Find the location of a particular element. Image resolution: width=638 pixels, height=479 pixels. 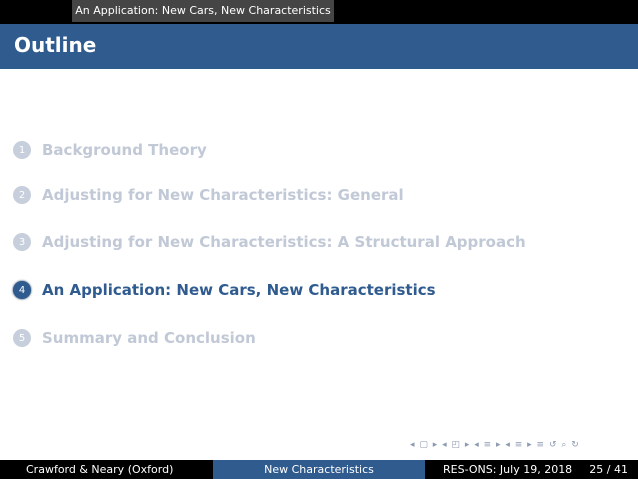

outline-item-5: 5 Summary and Conclusion is located at coordinates (134, 338).